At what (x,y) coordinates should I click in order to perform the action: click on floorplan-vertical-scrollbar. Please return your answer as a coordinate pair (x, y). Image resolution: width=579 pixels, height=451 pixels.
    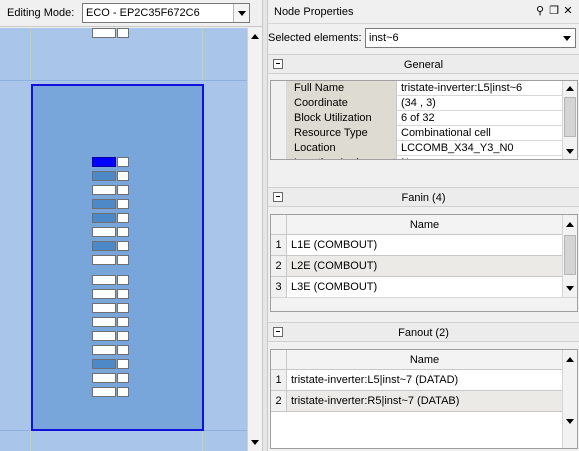
    Looking at the image, I should click on (254, 239).